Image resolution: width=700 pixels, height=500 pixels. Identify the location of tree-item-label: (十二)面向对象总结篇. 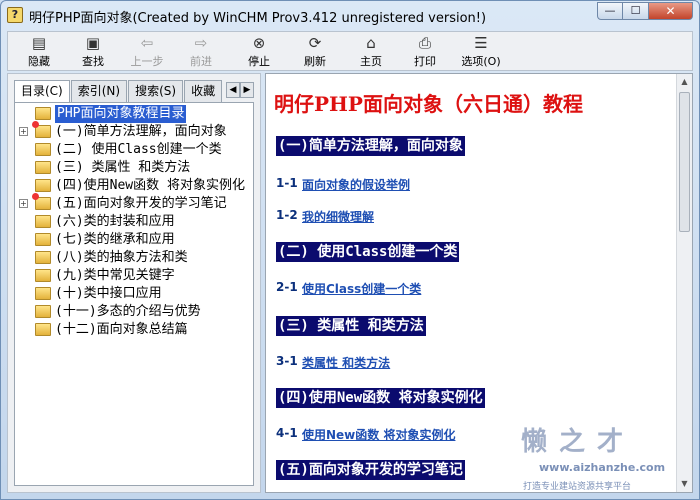
(121, 329).